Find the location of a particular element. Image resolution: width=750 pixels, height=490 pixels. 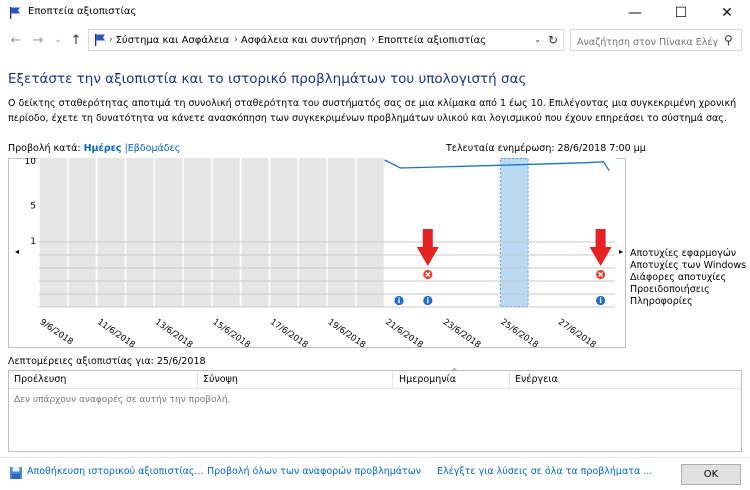

last-update-text: Τελευταία ενημέρωση: 28/6/2018 7:00 μμ is located at coordinates (546, 148).